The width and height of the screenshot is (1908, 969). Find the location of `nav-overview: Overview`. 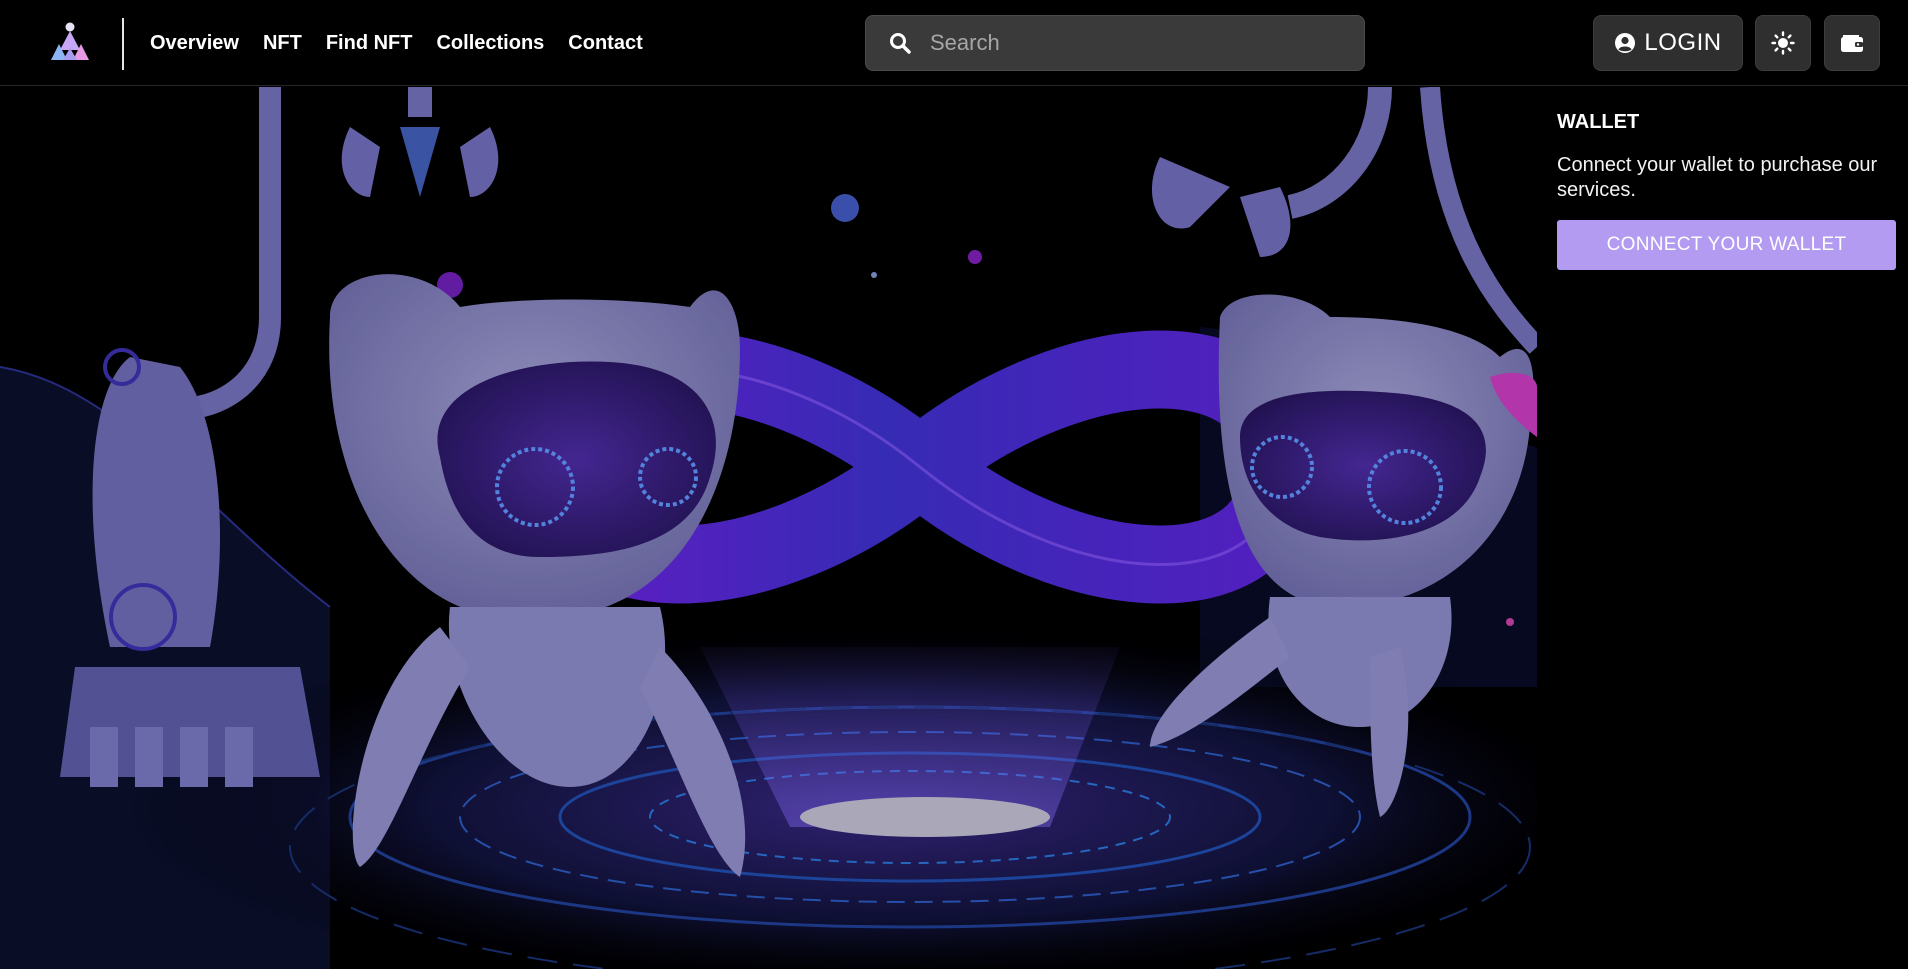

nav-overview: Overview is located at coordinates (194, 43).